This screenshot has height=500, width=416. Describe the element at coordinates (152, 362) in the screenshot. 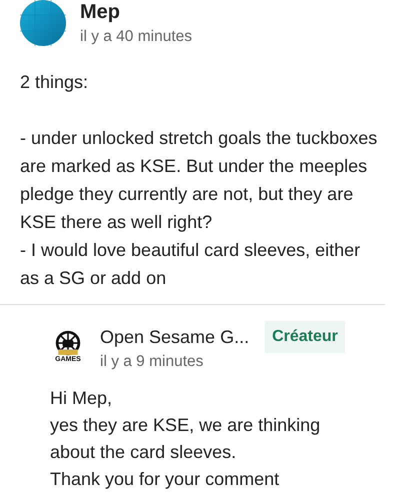

I see `reply-time: il y a 9 minutes` at that location.